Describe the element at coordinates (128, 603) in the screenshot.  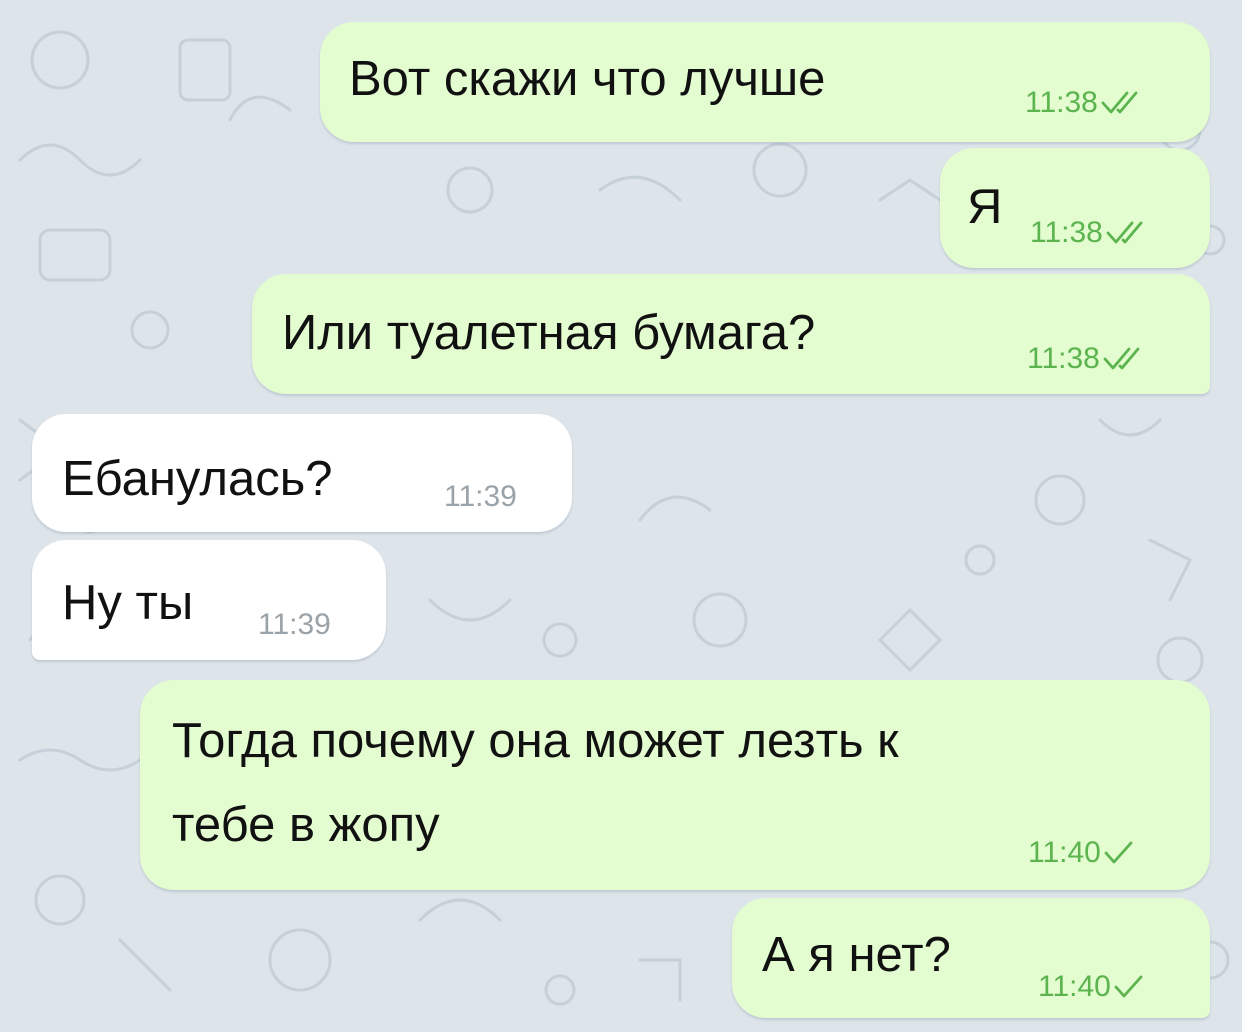
I see `message-text: Ну ты` at that location.